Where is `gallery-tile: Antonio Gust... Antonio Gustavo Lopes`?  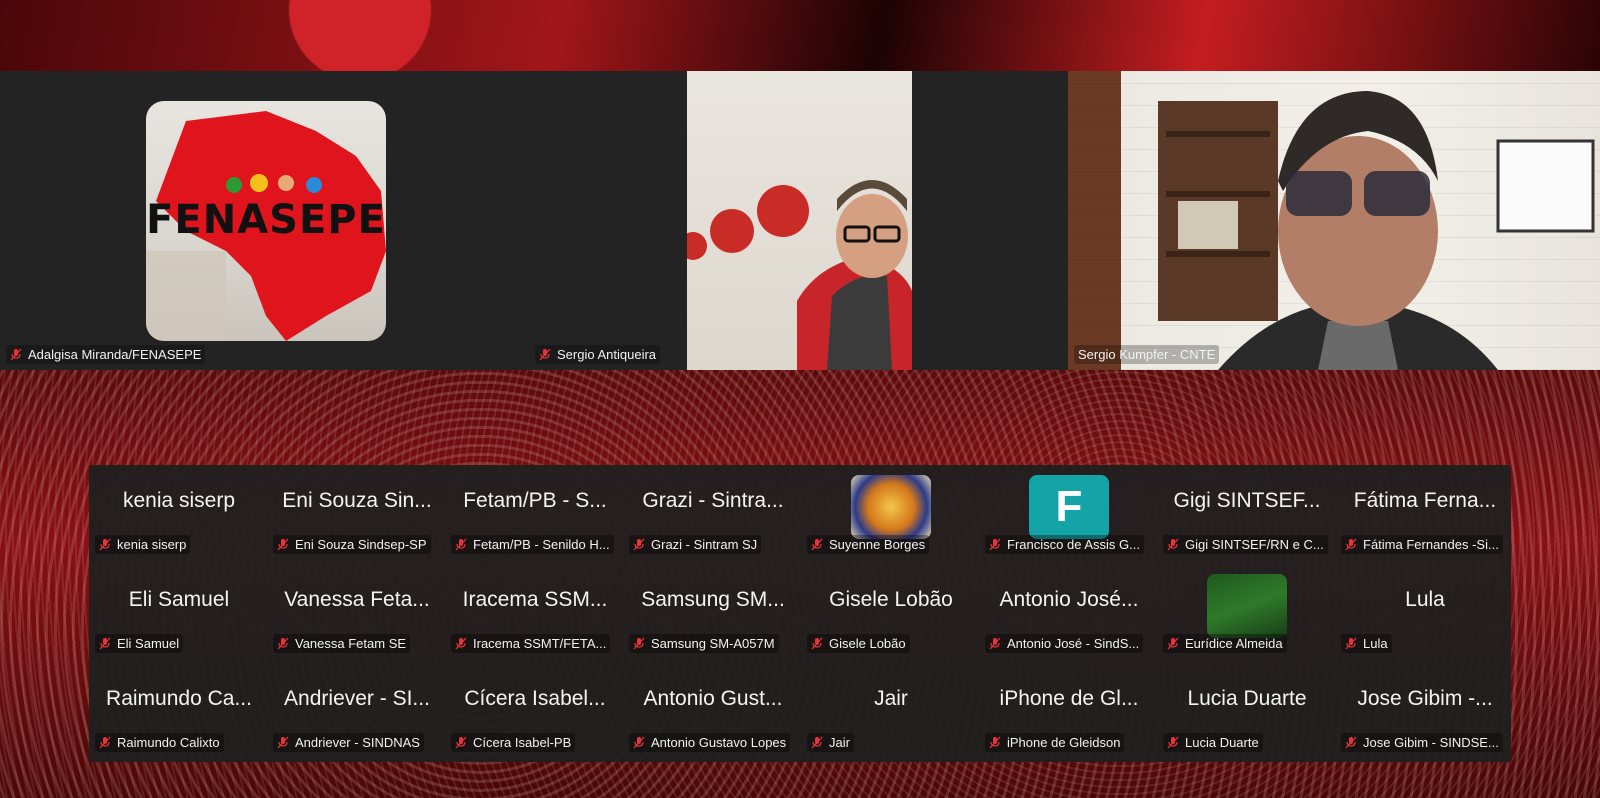 gallery-tile: Antonio Gust... Antonio Gustavo Lopes is located at coordinates (713, 710).